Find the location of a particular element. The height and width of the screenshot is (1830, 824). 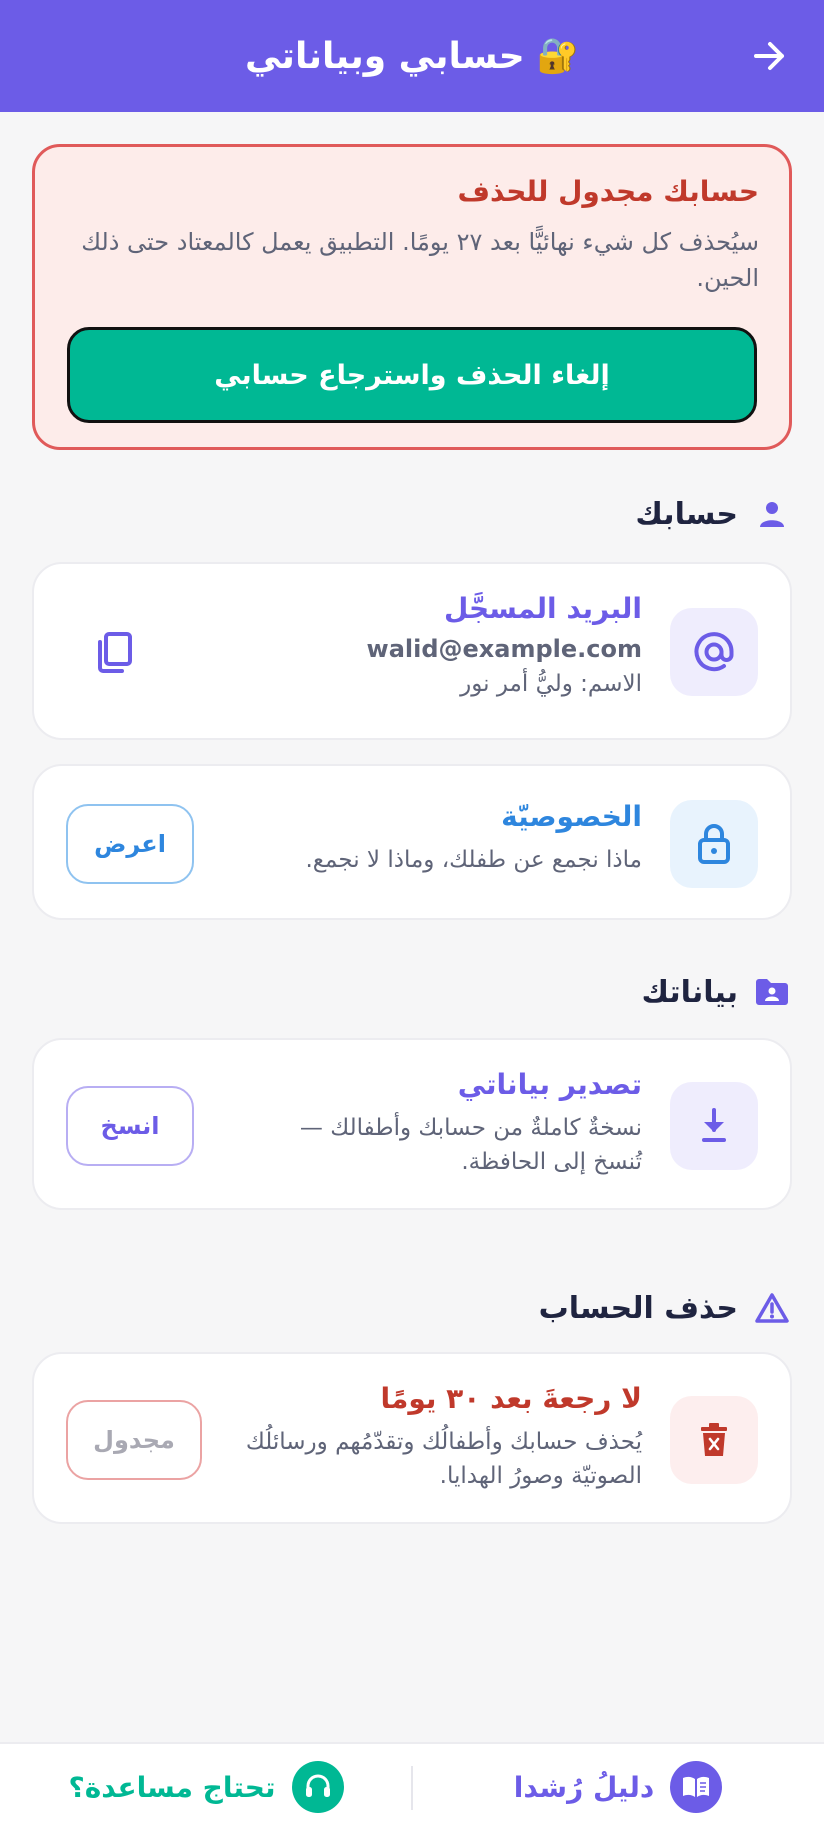

back-button is located at coordinates (770, 56).